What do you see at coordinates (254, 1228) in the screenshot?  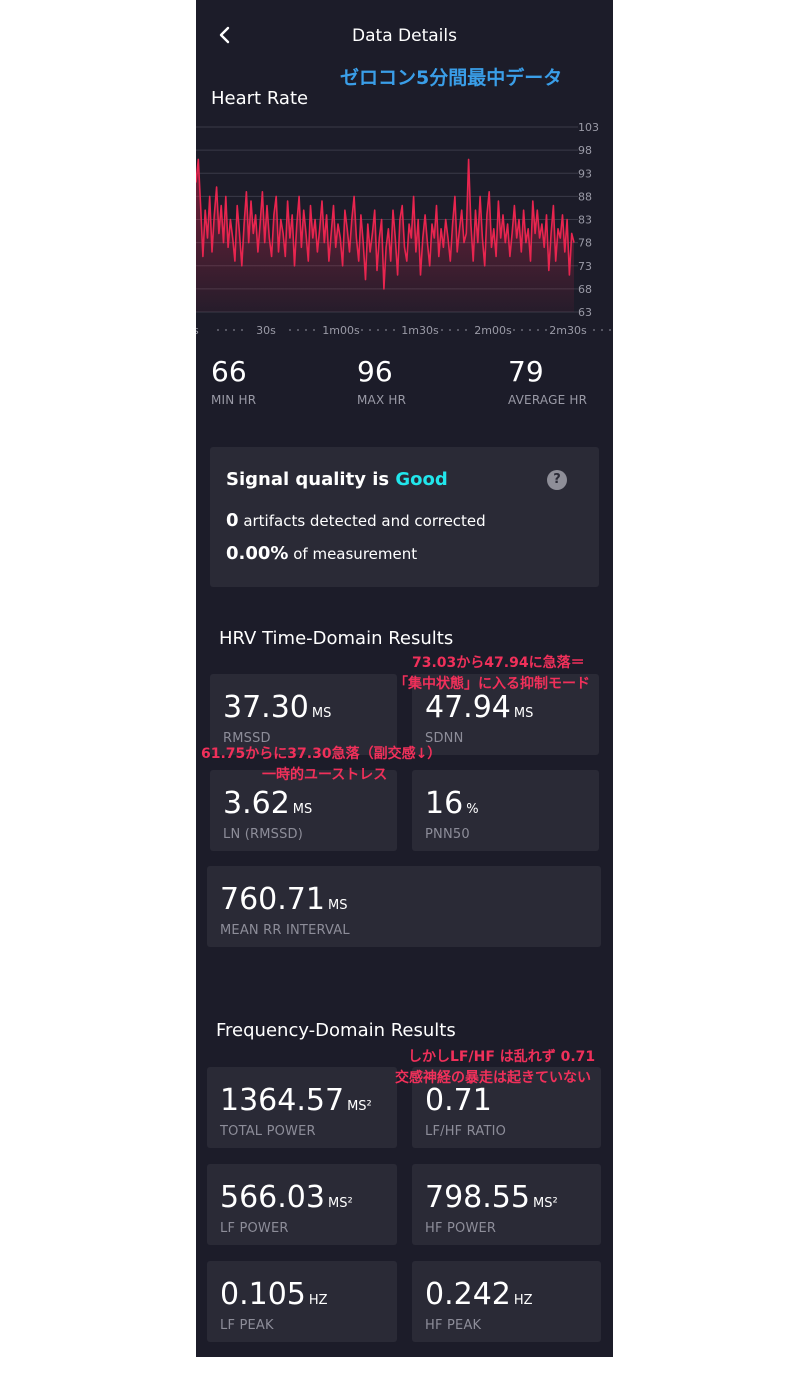 I see `metric-label: LF POWER` at bounding box center [254, 1228].